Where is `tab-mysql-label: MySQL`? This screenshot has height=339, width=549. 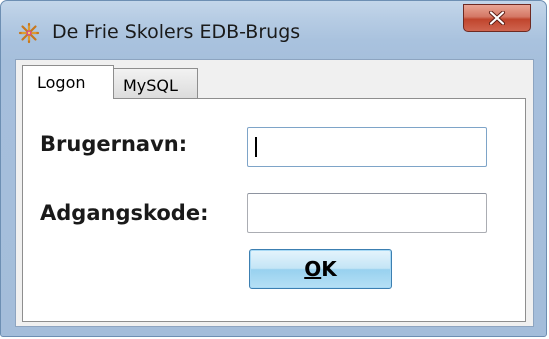
tab-mysql-label: MySQL is located at coordinates (150, 85).